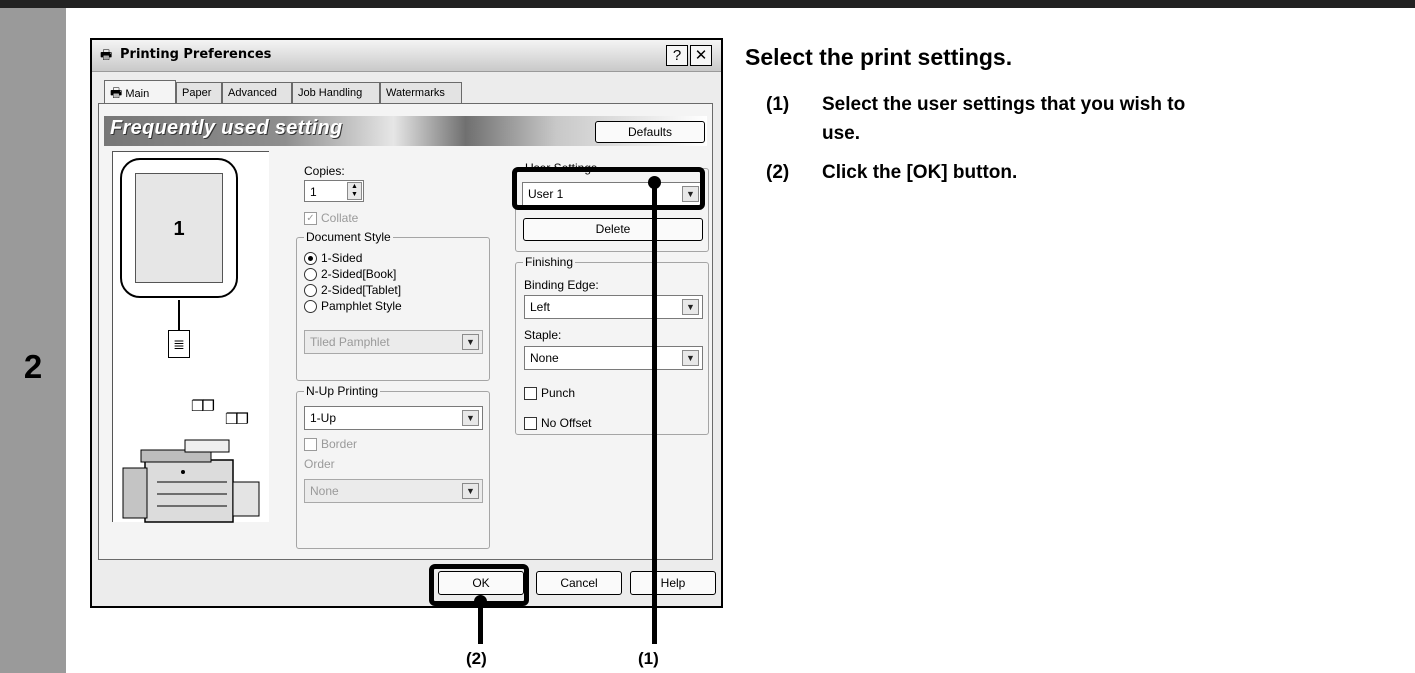 The image size is (1415, 673). What do you see at coordinates (673, 583) in the screenshot?
I see `help-button: Help` at bounding box center [673, 583].